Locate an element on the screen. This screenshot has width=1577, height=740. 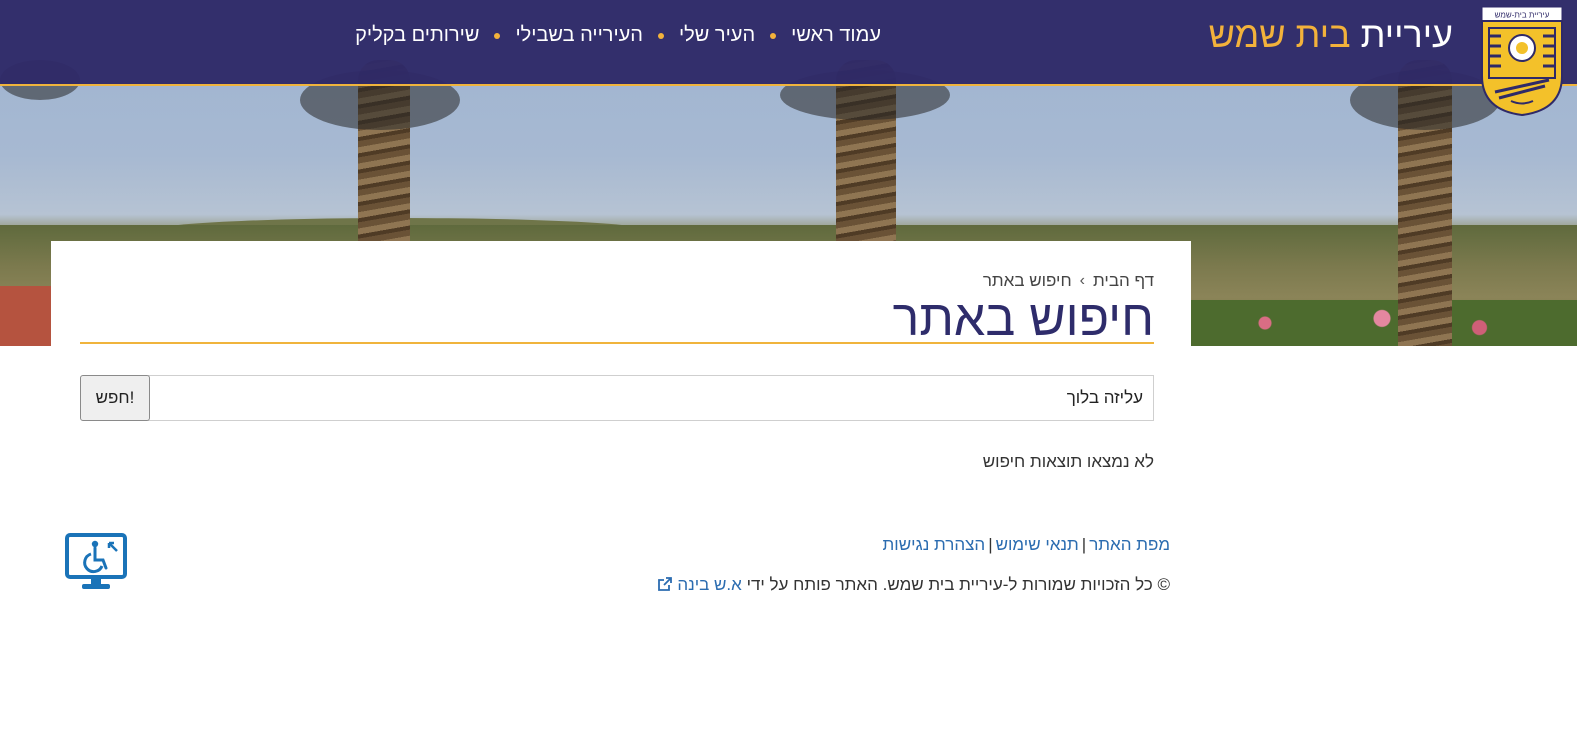
nav-item-my-city: העיר שלי is located at coordinates (717, 35).